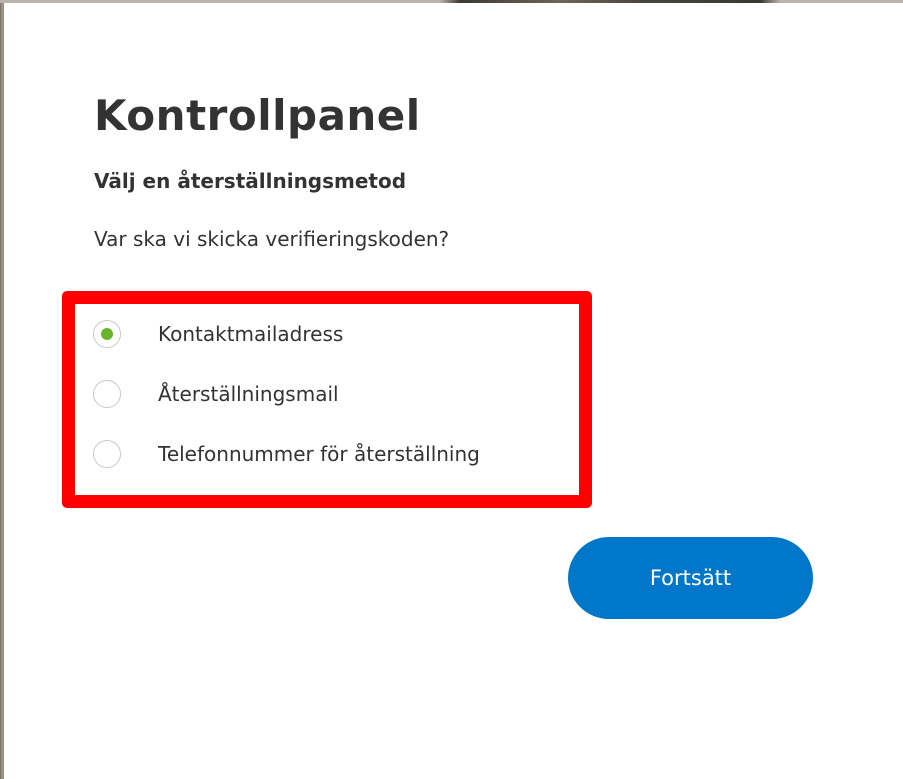 The width and height of the screenshot is (903, 779). I want to click on dialog-question: Var ska vi skicka verifieringskoden?, so click(272, 239).